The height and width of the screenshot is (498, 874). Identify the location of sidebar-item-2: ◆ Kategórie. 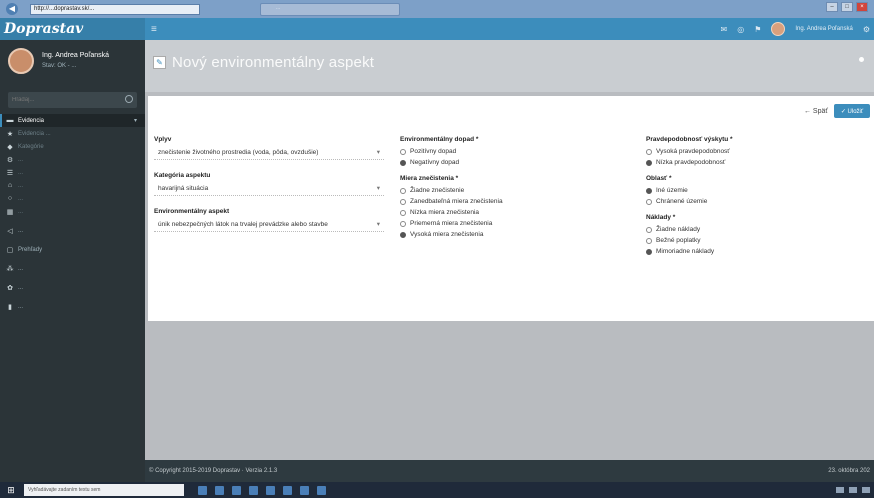
(72, 146).